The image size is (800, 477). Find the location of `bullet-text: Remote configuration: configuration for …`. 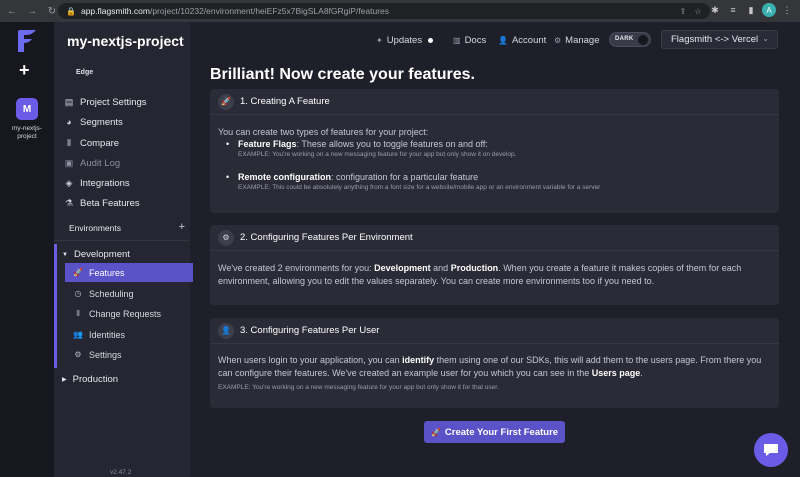

bullet-text: Remote configuration: configuration for … is located at coordinates (358, 177).